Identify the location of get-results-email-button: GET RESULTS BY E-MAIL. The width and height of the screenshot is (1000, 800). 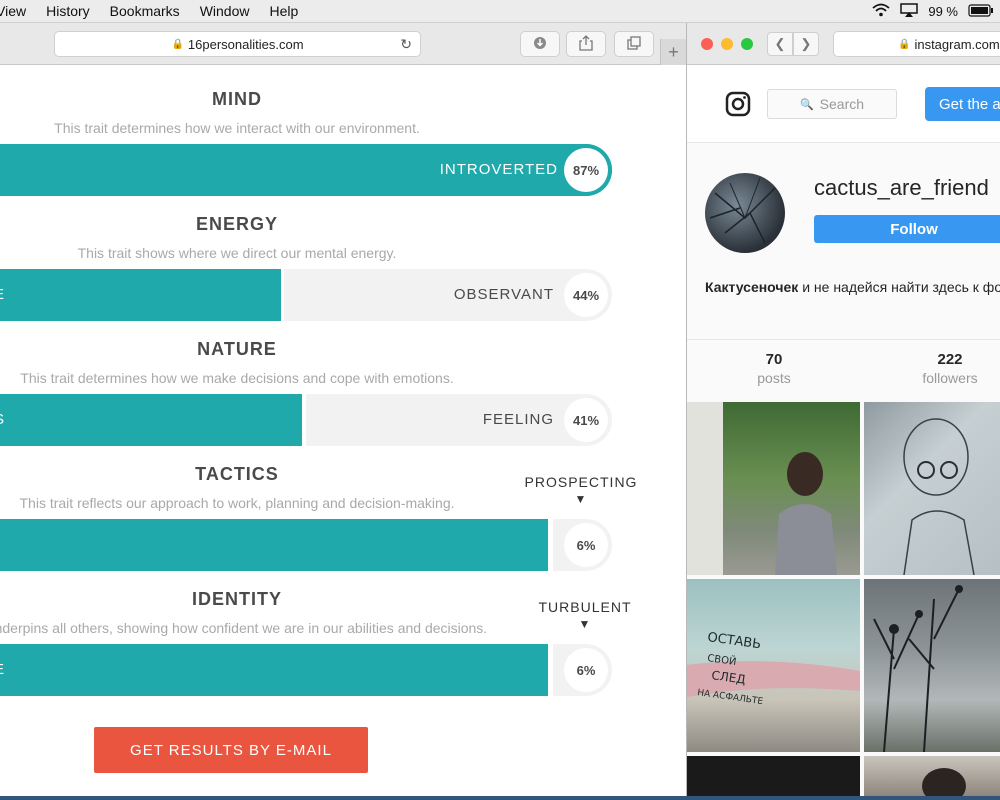
(231, 750).